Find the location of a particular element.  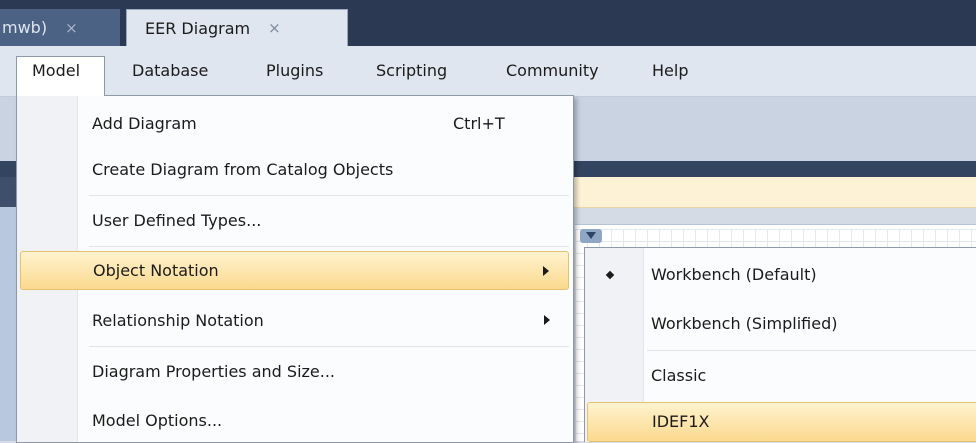

menu-item-object-notation: Object Notation is located at coordinates (294, 270).